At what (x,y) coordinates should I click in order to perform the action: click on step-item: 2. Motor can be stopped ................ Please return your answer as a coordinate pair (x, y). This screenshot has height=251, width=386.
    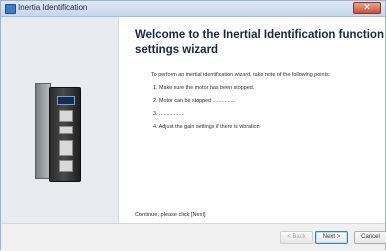
    Looking at the image, I should click on (194, 101).